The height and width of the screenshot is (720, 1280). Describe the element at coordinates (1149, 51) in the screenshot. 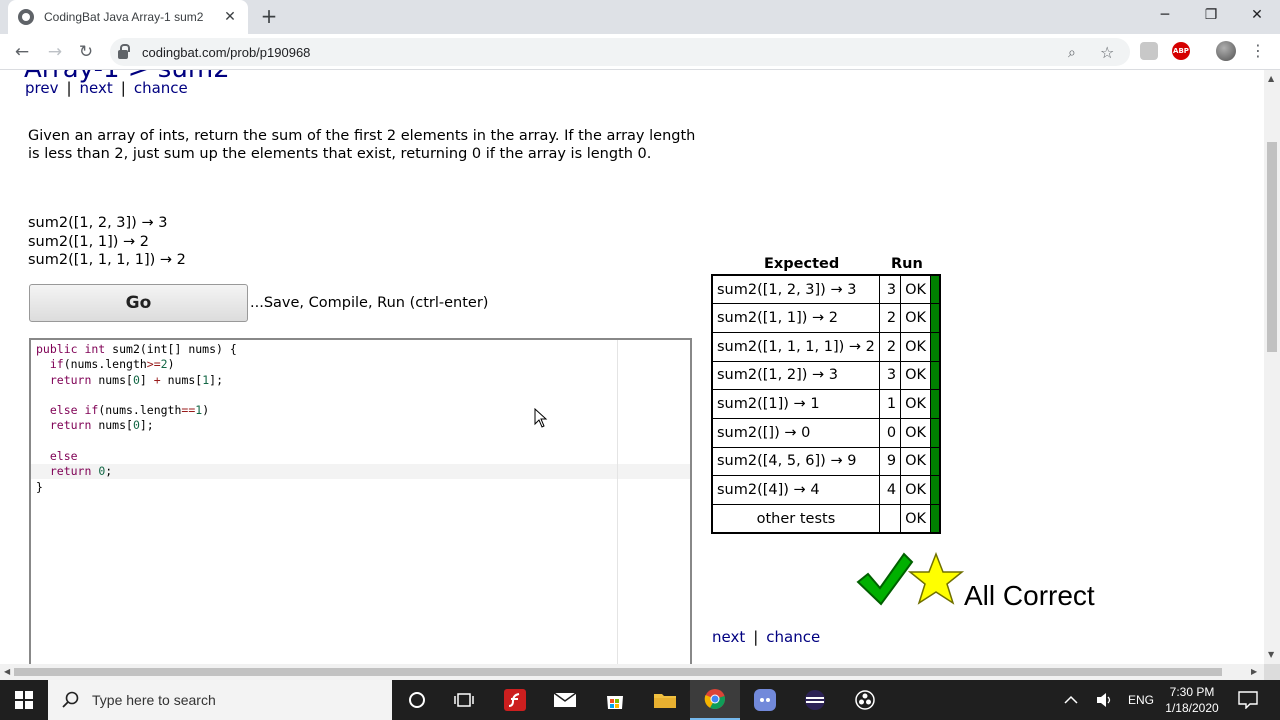

I see `extension-icon` at that location.